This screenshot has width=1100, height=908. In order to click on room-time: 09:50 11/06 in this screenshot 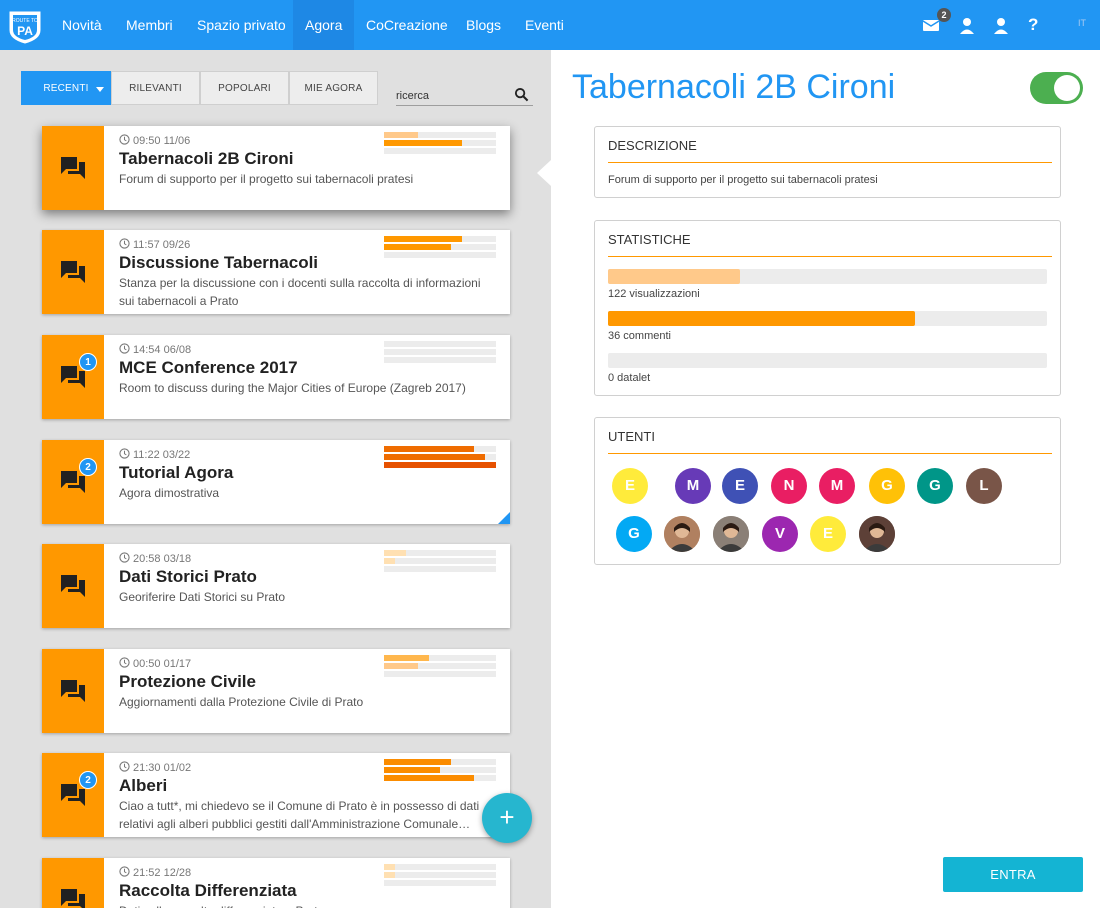, I will do `click(154, 140)`.